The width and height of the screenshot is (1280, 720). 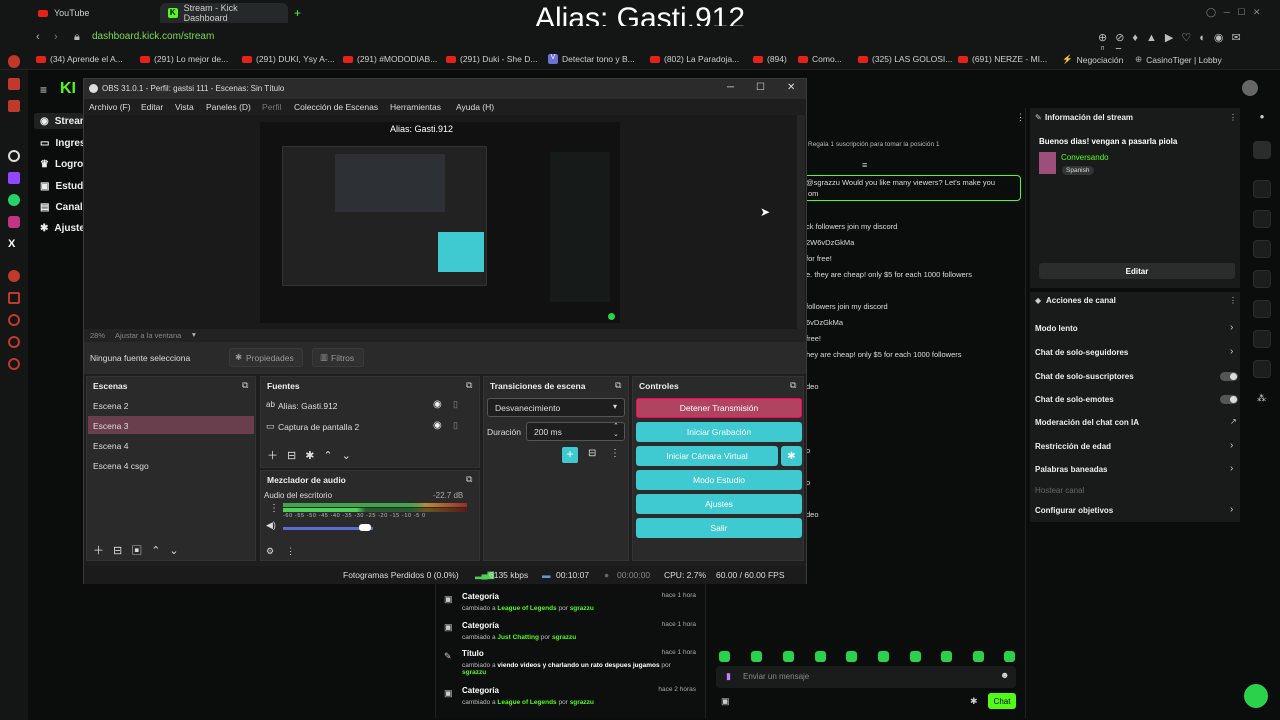 What do you see at coordinates (592, 453) in the screenshot?
I see `trash-icon: ⊟` at bounding box center [592, 453].